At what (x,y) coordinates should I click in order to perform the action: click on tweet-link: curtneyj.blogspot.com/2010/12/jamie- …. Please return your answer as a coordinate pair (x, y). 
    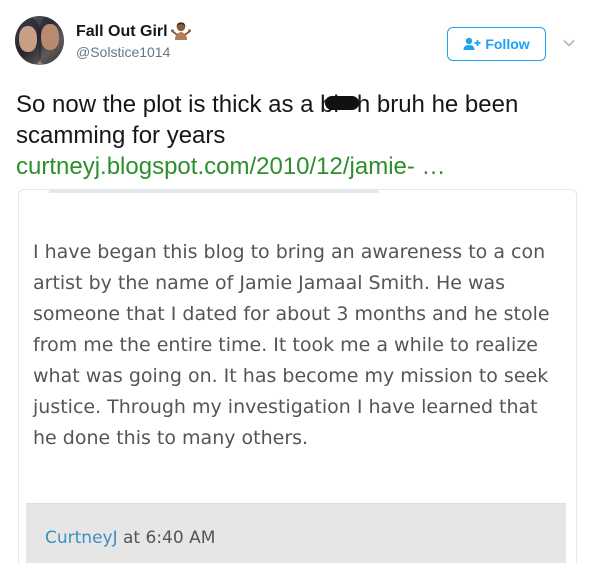
    Looking at the image, I should click on (231, 167).